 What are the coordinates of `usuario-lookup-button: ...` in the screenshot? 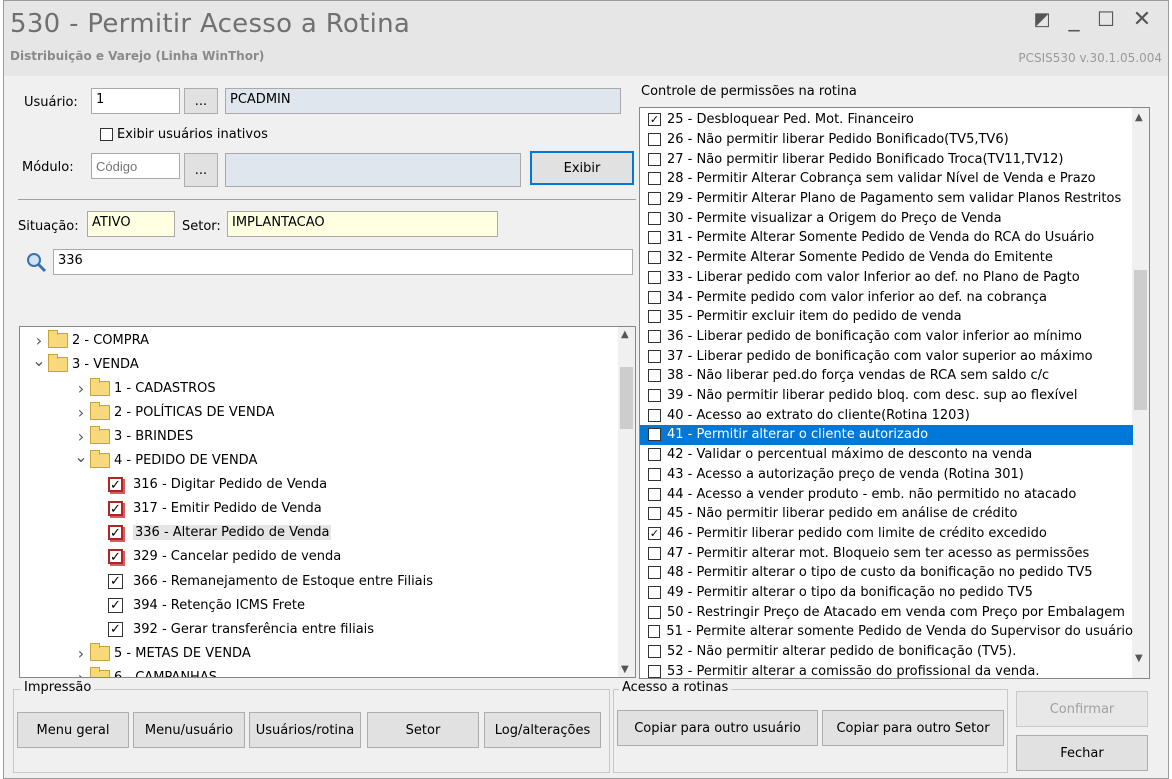 It's located at (201, 101).